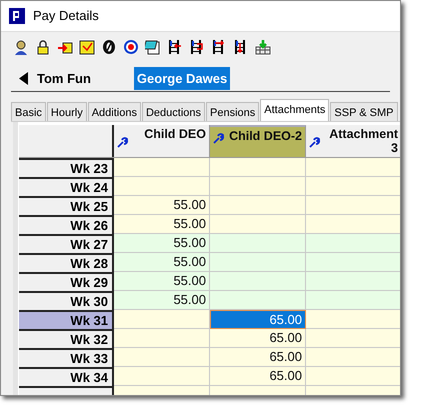 This screenshot has height=411, width=421. What do you see at coordinates (175, 46) in the screenshot?
I see `ladder-back-icon` at bounding box center [175, 46].